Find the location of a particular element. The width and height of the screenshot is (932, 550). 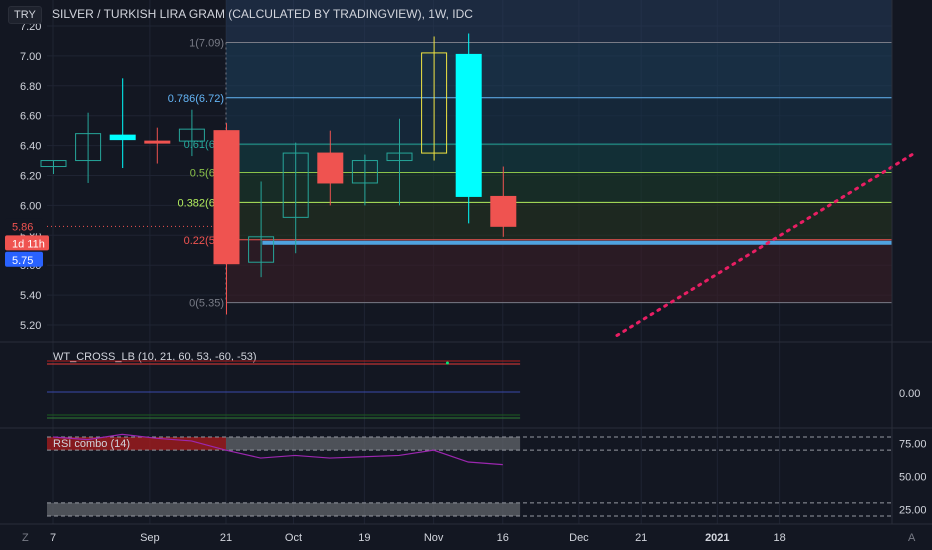

fib-level-label: 0(5.35) is located at coordinates (206, 304).